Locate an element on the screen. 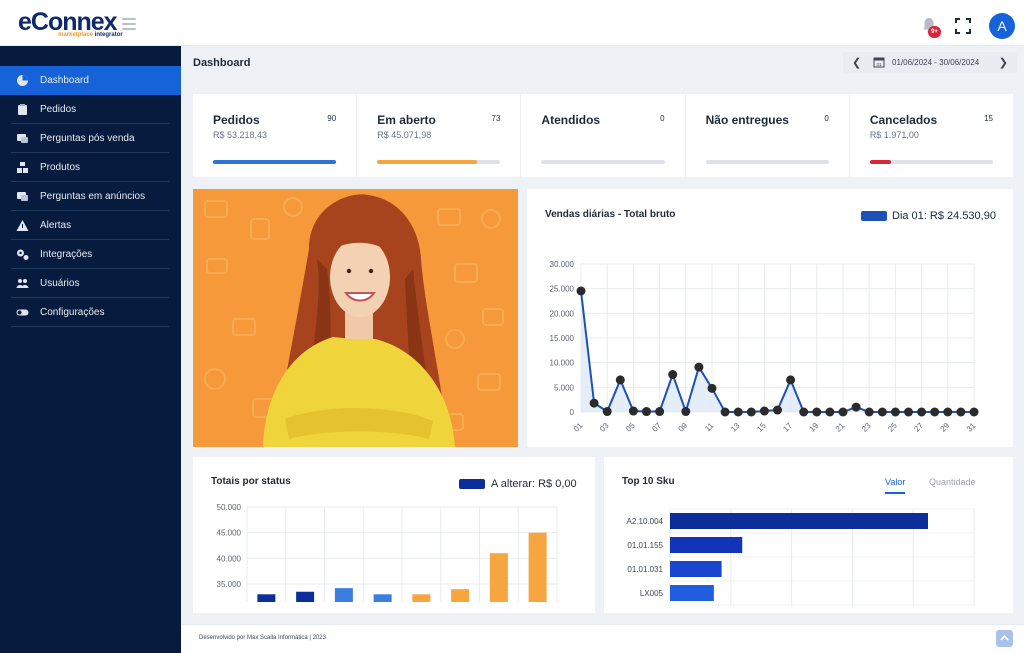  y-tick-label: 25.000 is located at coordinates (562, 289).